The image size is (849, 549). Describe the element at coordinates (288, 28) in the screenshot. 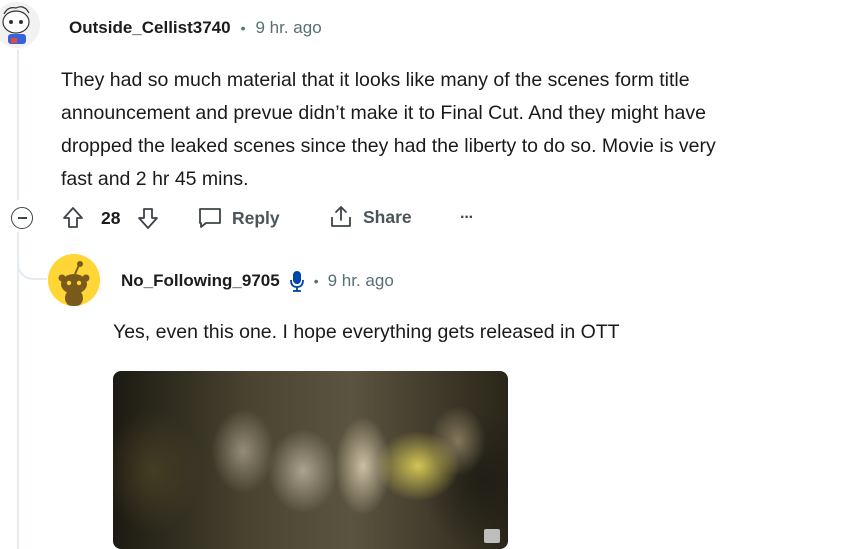

I see `timestamp: 9 hr. ago` at that location.